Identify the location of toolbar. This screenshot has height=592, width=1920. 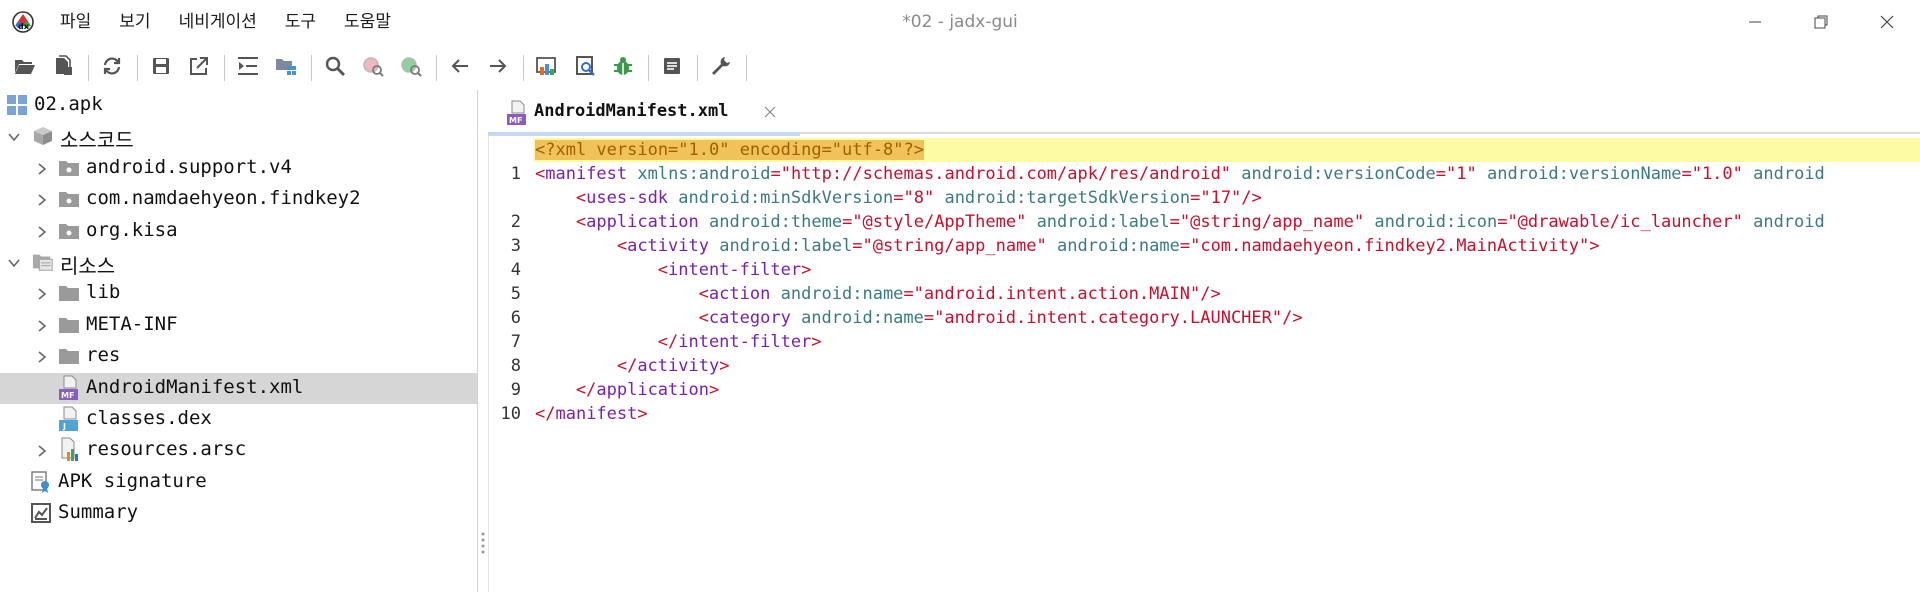
(960, 68).